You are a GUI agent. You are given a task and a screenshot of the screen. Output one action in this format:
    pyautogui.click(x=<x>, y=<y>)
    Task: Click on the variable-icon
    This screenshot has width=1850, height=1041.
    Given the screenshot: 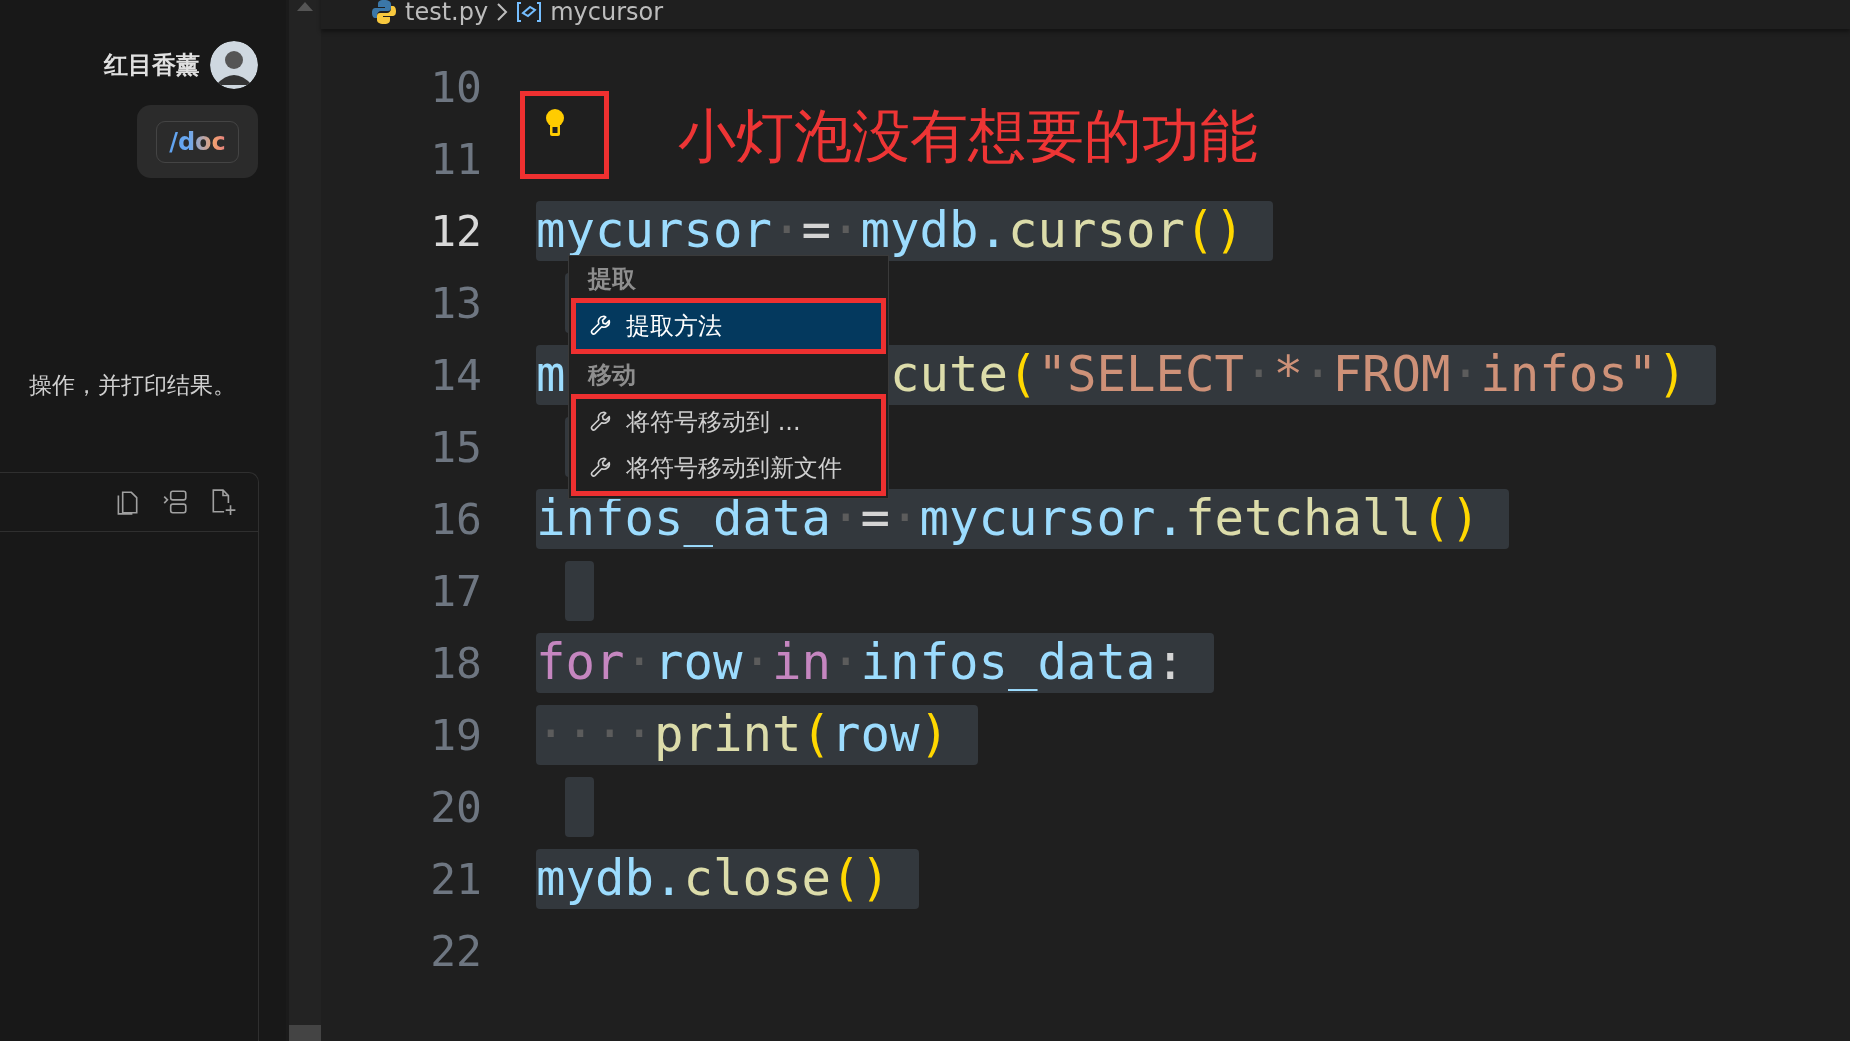 What is the action you would take?
    pyautogui.click(x=529, y=12)
    